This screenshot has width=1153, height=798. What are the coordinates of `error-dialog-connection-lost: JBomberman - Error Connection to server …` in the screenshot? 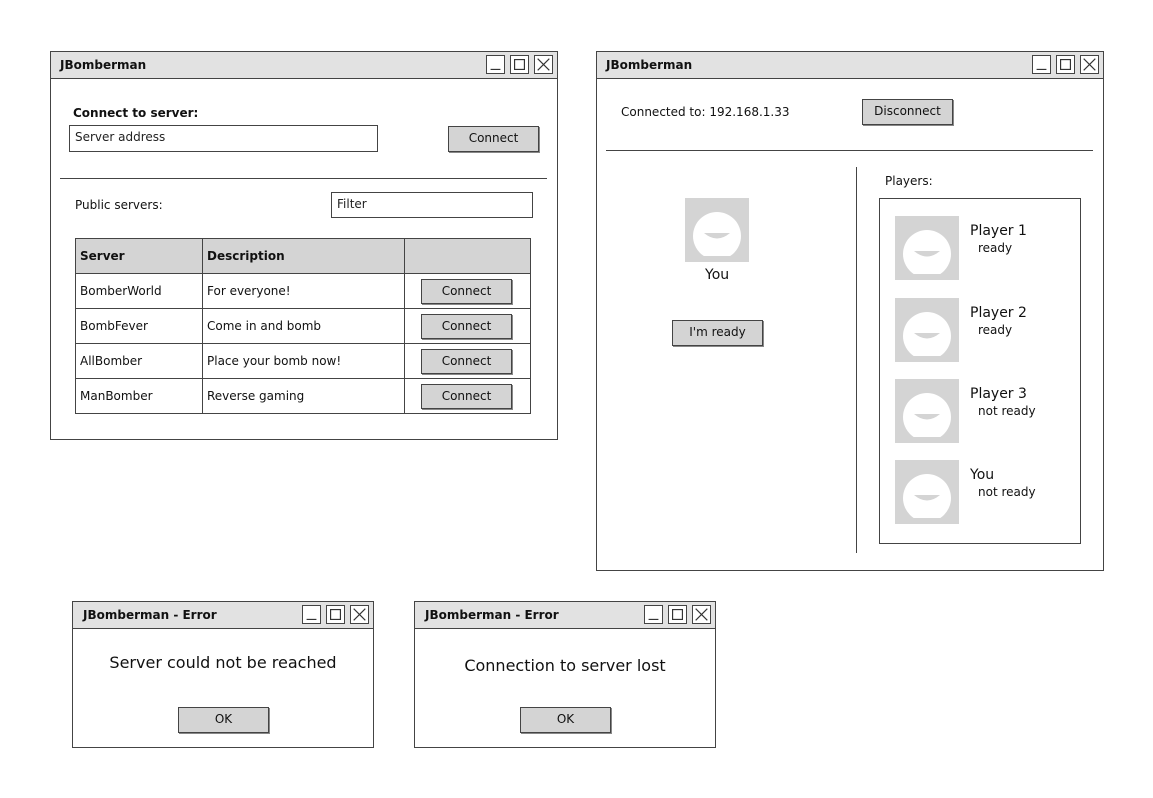 It's located at (565, 674).